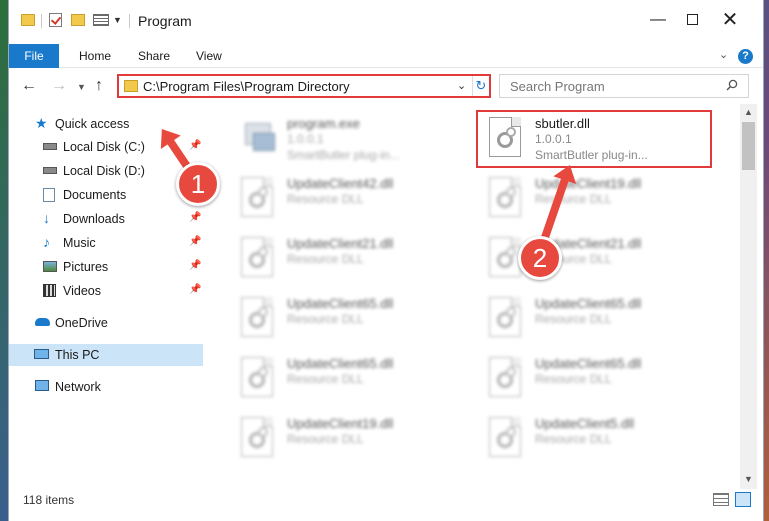  Describe the element at coordinates (129, 21) in the screenshot. I see `toolbar-divider` at that location.